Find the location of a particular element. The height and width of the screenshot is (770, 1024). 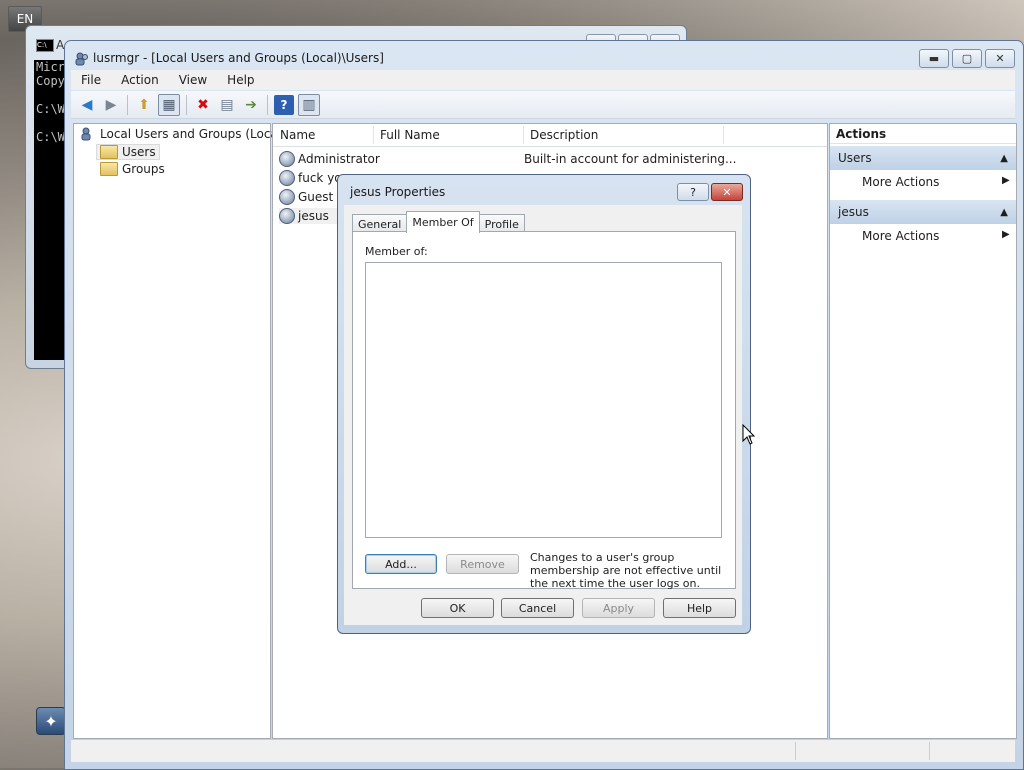

member-of-list is located at coordinates (543, 400).